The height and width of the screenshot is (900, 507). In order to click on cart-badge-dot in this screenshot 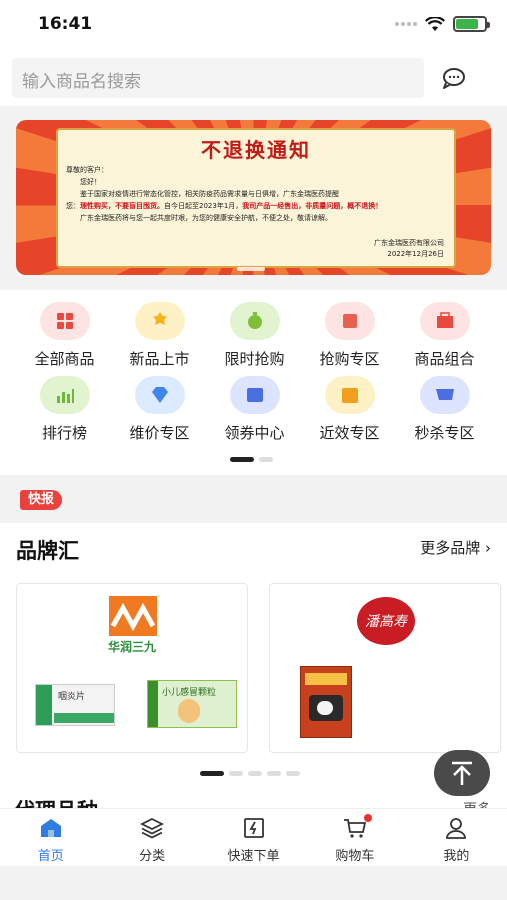, I will do `click(368, 818)`.